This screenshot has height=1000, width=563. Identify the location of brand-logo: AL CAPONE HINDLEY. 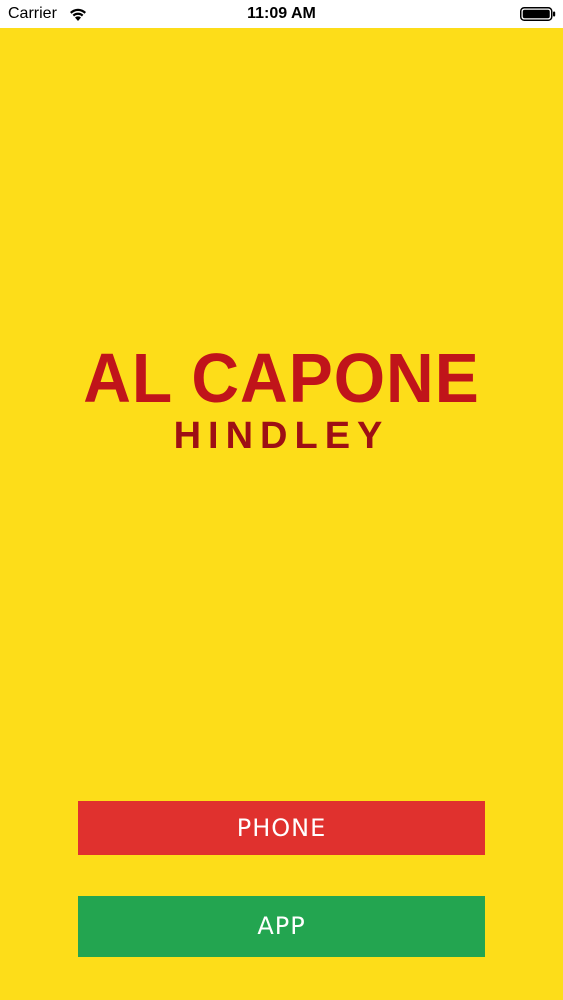
(281, 398).